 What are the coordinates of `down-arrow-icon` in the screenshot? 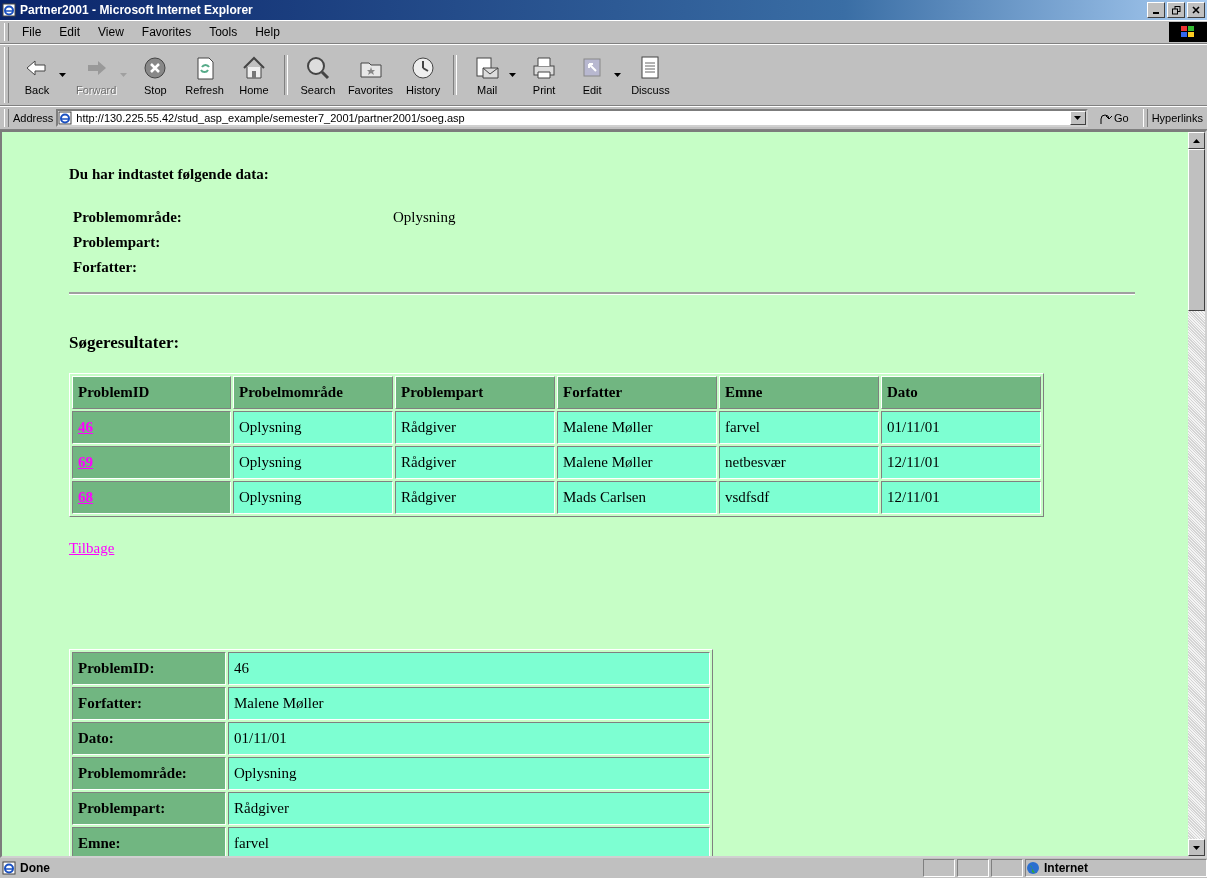 It's located at (1196, 847).